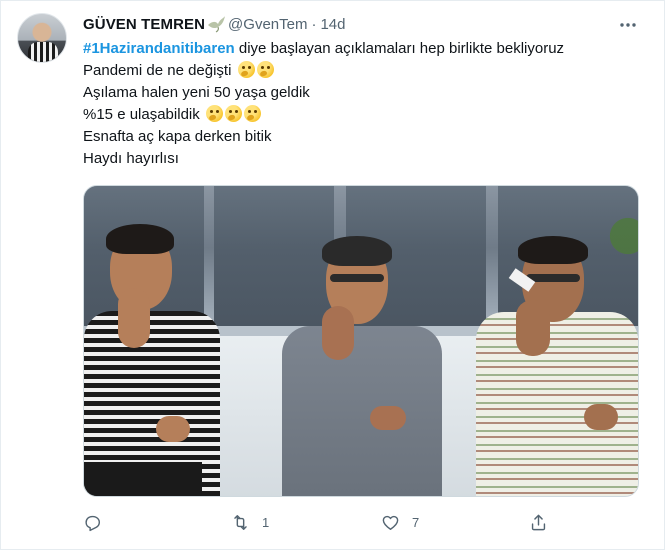 This screenshot has height=550, width=665. I want to click on retweet-button: 1, so click(250, 522).